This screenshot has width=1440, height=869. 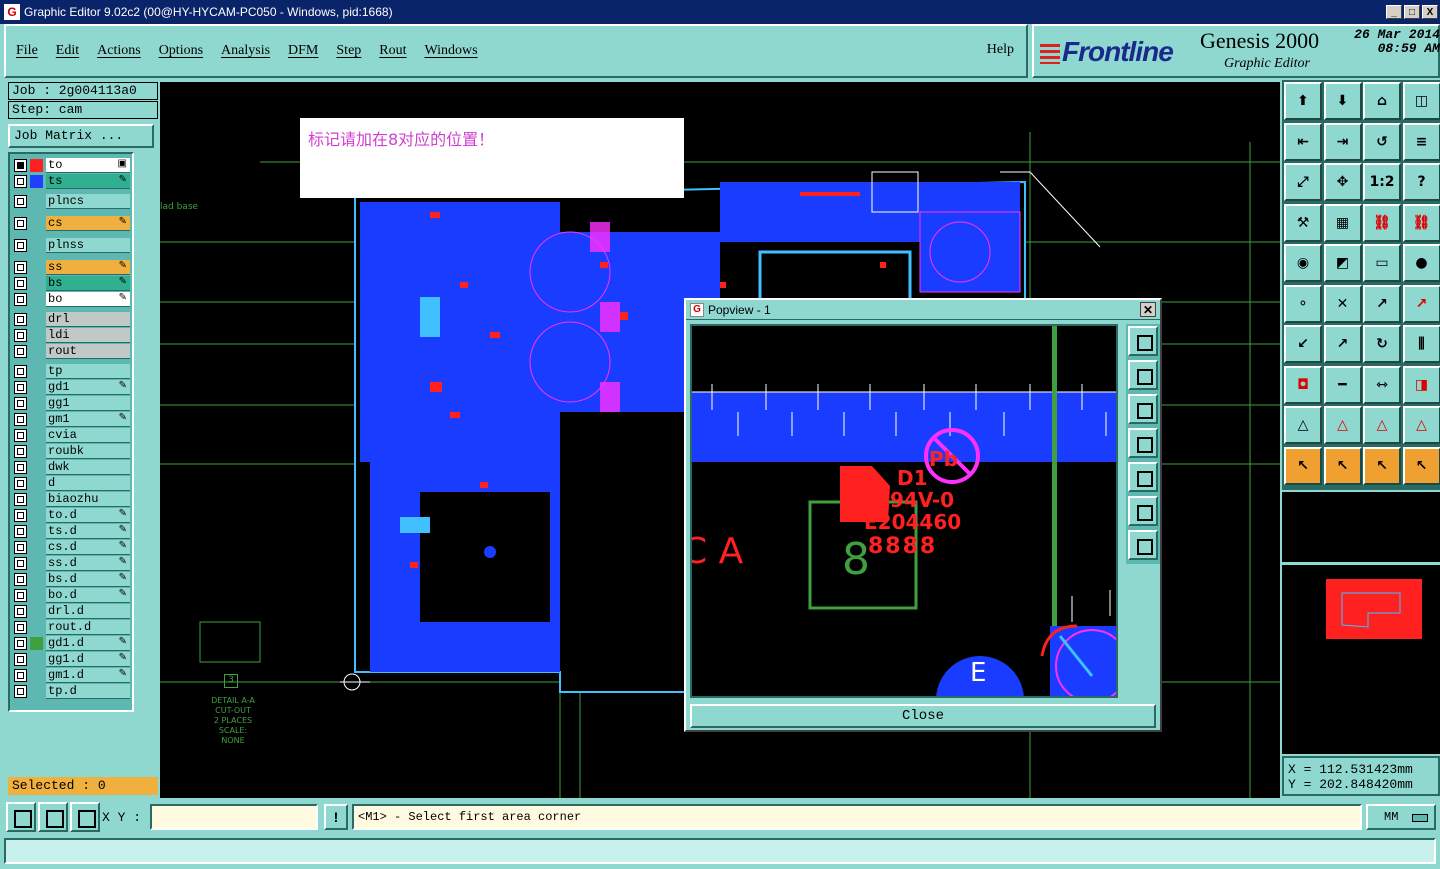 I want to click on layer-row-gm1: gm1 ✎, so click(x=71, y=419).